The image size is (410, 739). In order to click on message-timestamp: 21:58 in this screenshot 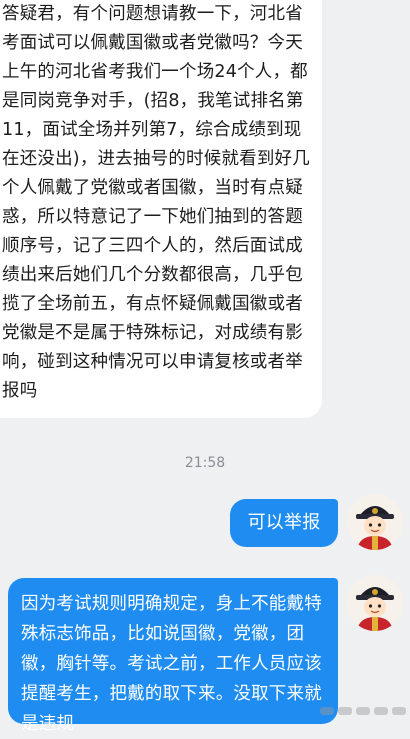, I will do `click(205, 463)`.